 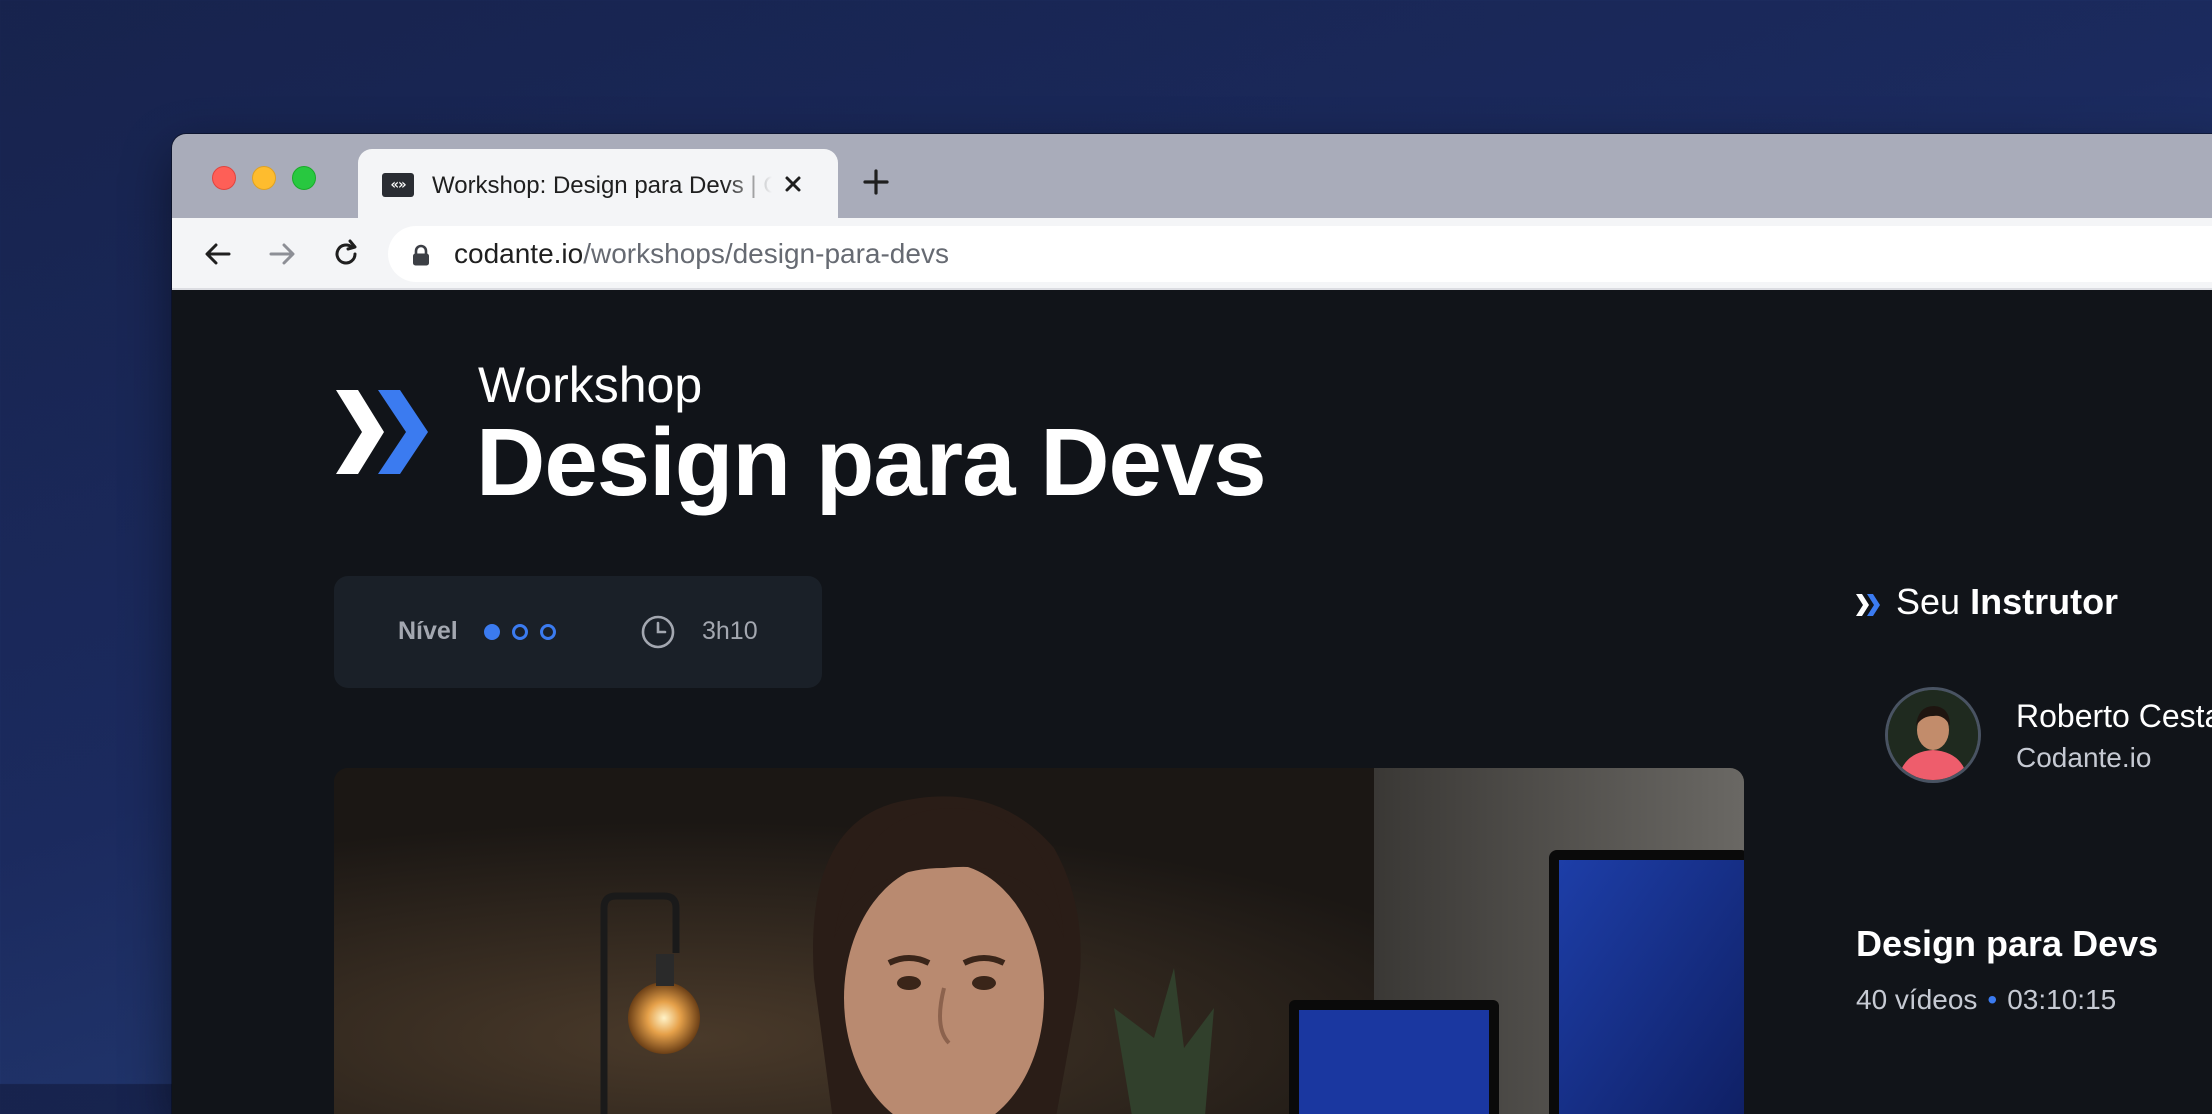 I want to click on browser-tab-active: «» Workshop: Design para Devs | Codante, so click(x=598, y=183).